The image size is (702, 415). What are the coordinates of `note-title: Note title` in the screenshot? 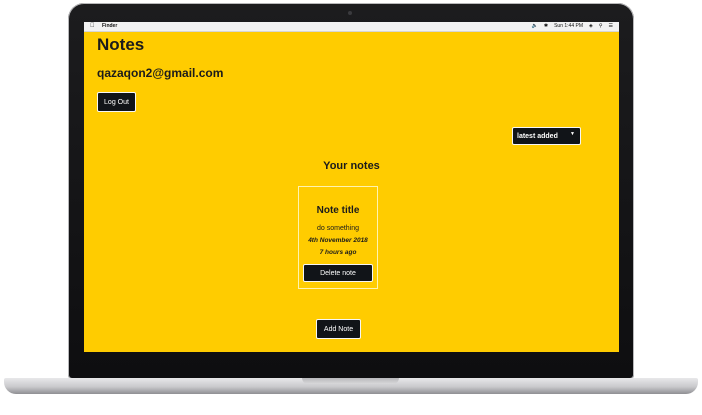 It's located at (338, 210).